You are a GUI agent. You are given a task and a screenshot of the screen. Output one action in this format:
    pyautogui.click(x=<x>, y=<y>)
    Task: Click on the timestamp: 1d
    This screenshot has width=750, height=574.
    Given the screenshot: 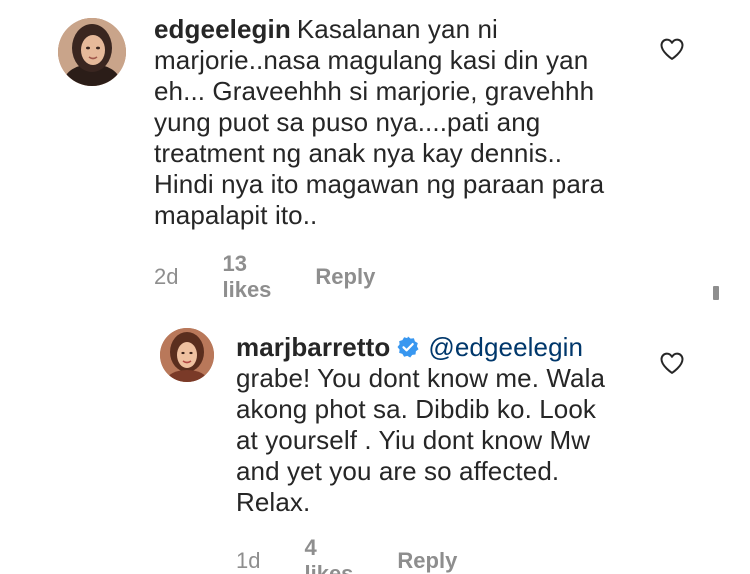 What is the action you would take?
    pyautogui.click(x=248, y=560)
    